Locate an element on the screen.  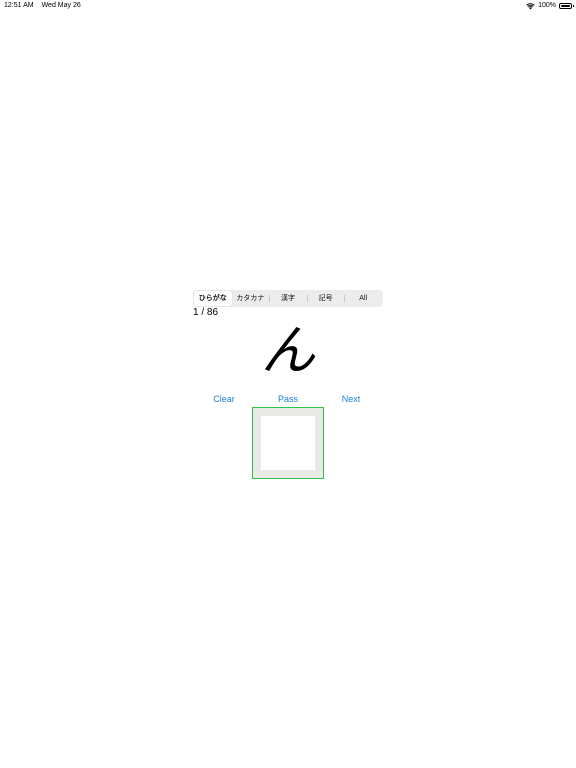
segment-kanji: 漢字 is located at coordinates (288, 298).